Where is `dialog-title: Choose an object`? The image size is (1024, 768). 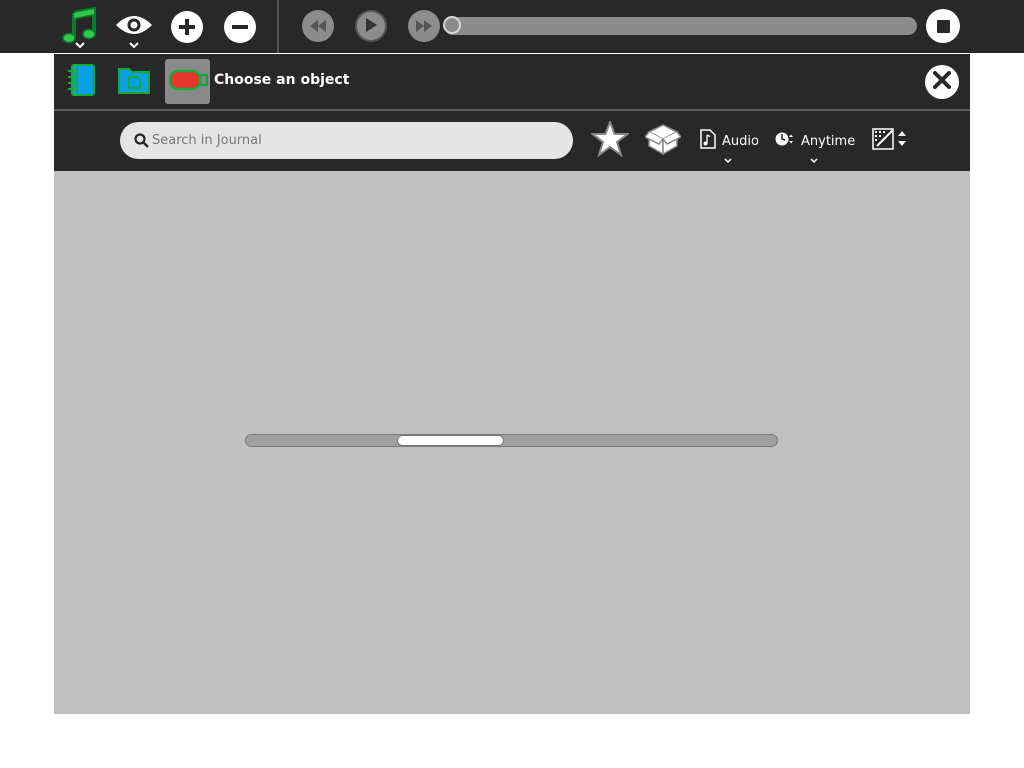 dialog-title: Choose an object is located at coordinates (282, 80).